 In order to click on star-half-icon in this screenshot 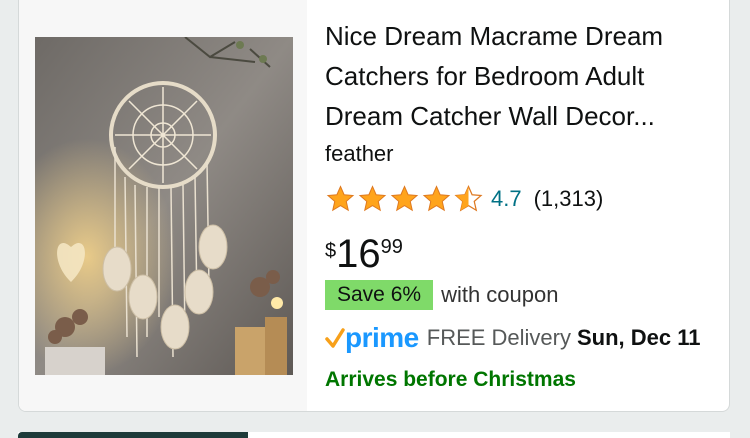, I will do `click(468, 198)`.